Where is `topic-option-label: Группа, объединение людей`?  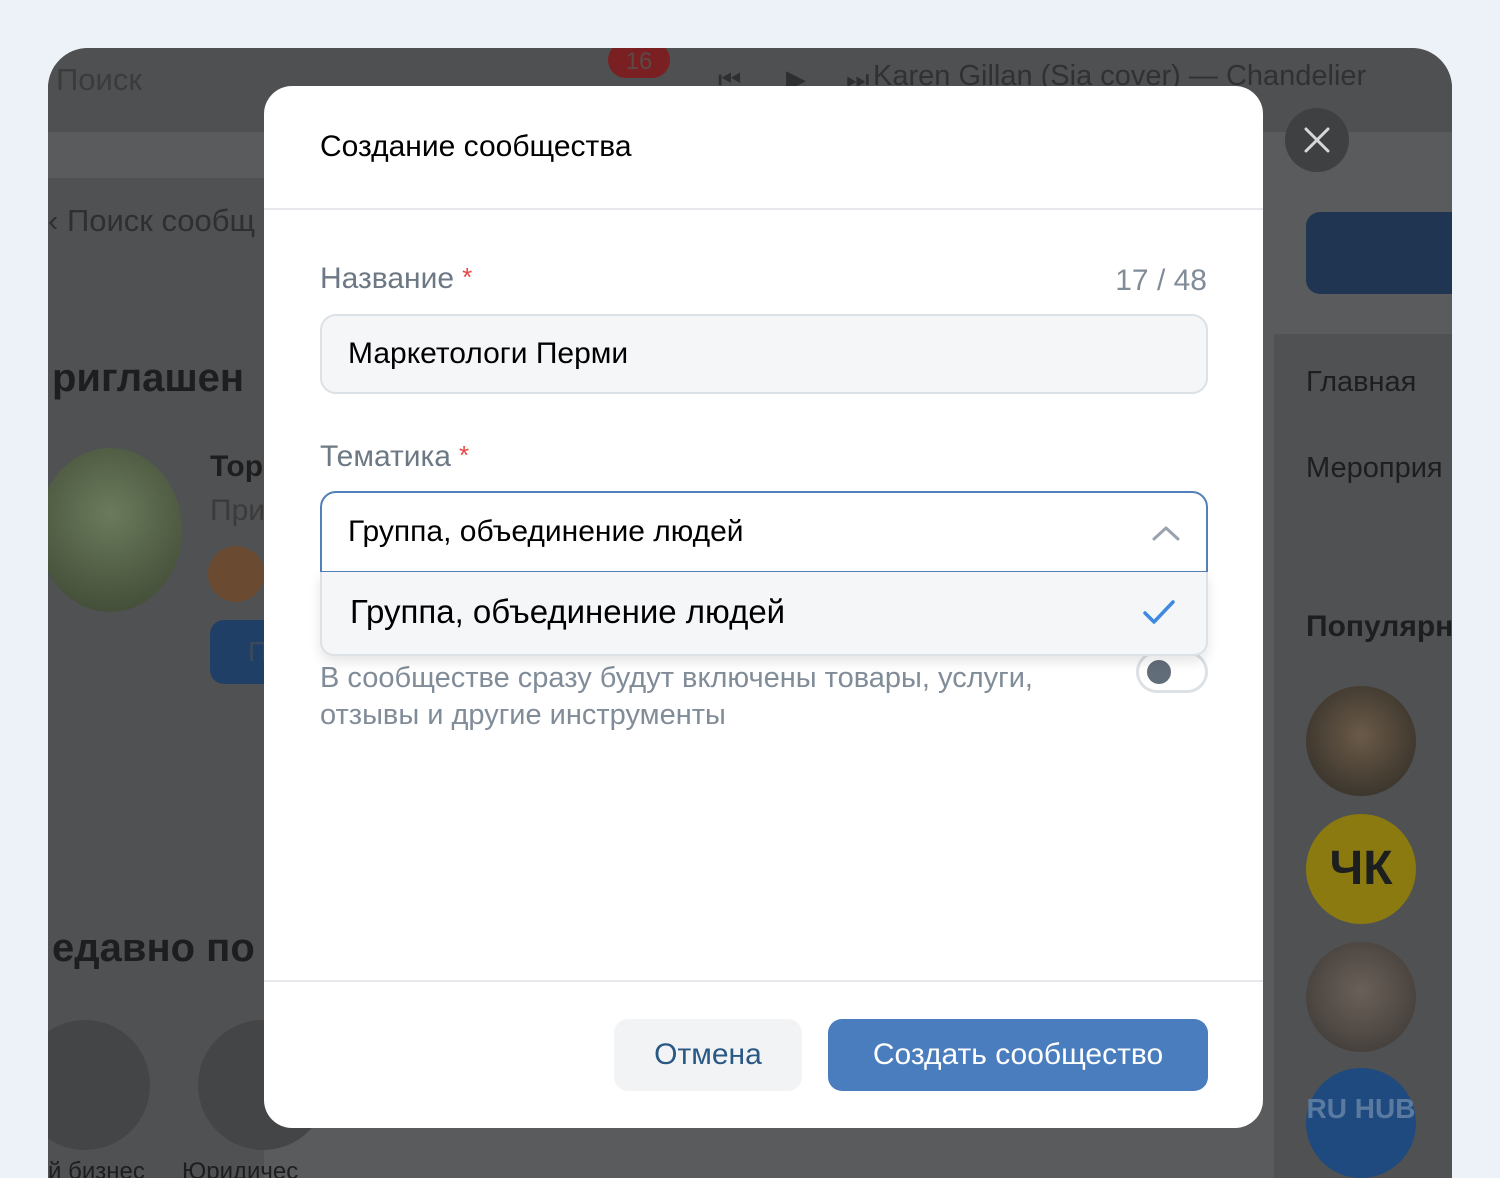 topic-option-label: Группа, объединение людей is located at coordinates (568, 611).